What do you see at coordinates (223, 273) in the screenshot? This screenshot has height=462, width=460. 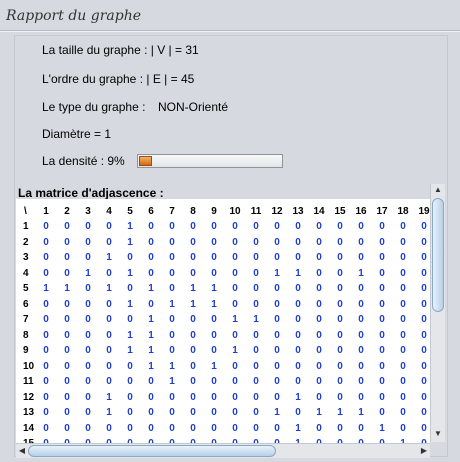 I see `matrix-row: 40010100000011001000` at bounding box center [223, 273].